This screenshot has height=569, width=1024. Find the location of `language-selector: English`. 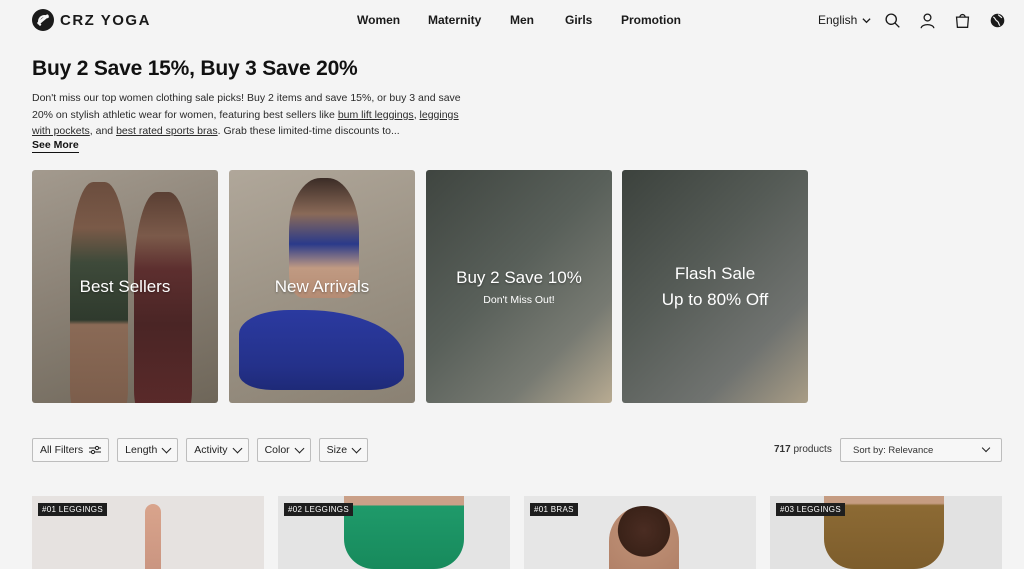

language-selector: English is located at coordinates (844, 20).